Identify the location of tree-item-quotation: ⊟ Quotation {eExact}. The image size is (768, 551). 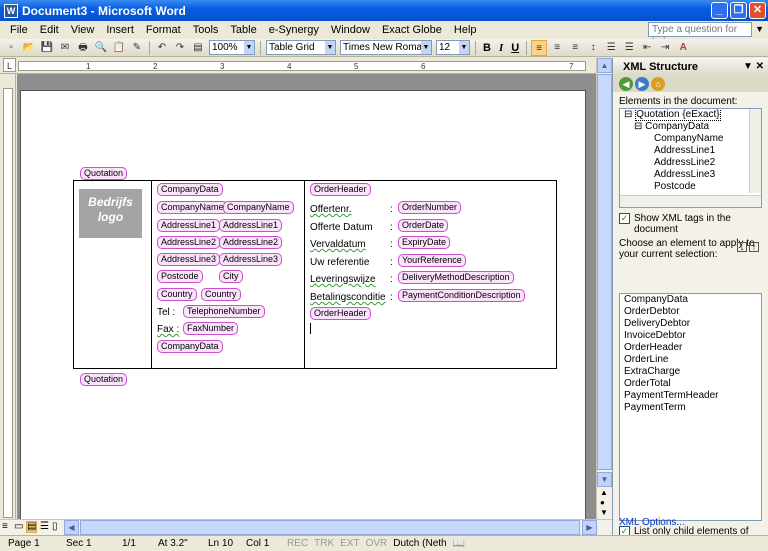
(672, 115).